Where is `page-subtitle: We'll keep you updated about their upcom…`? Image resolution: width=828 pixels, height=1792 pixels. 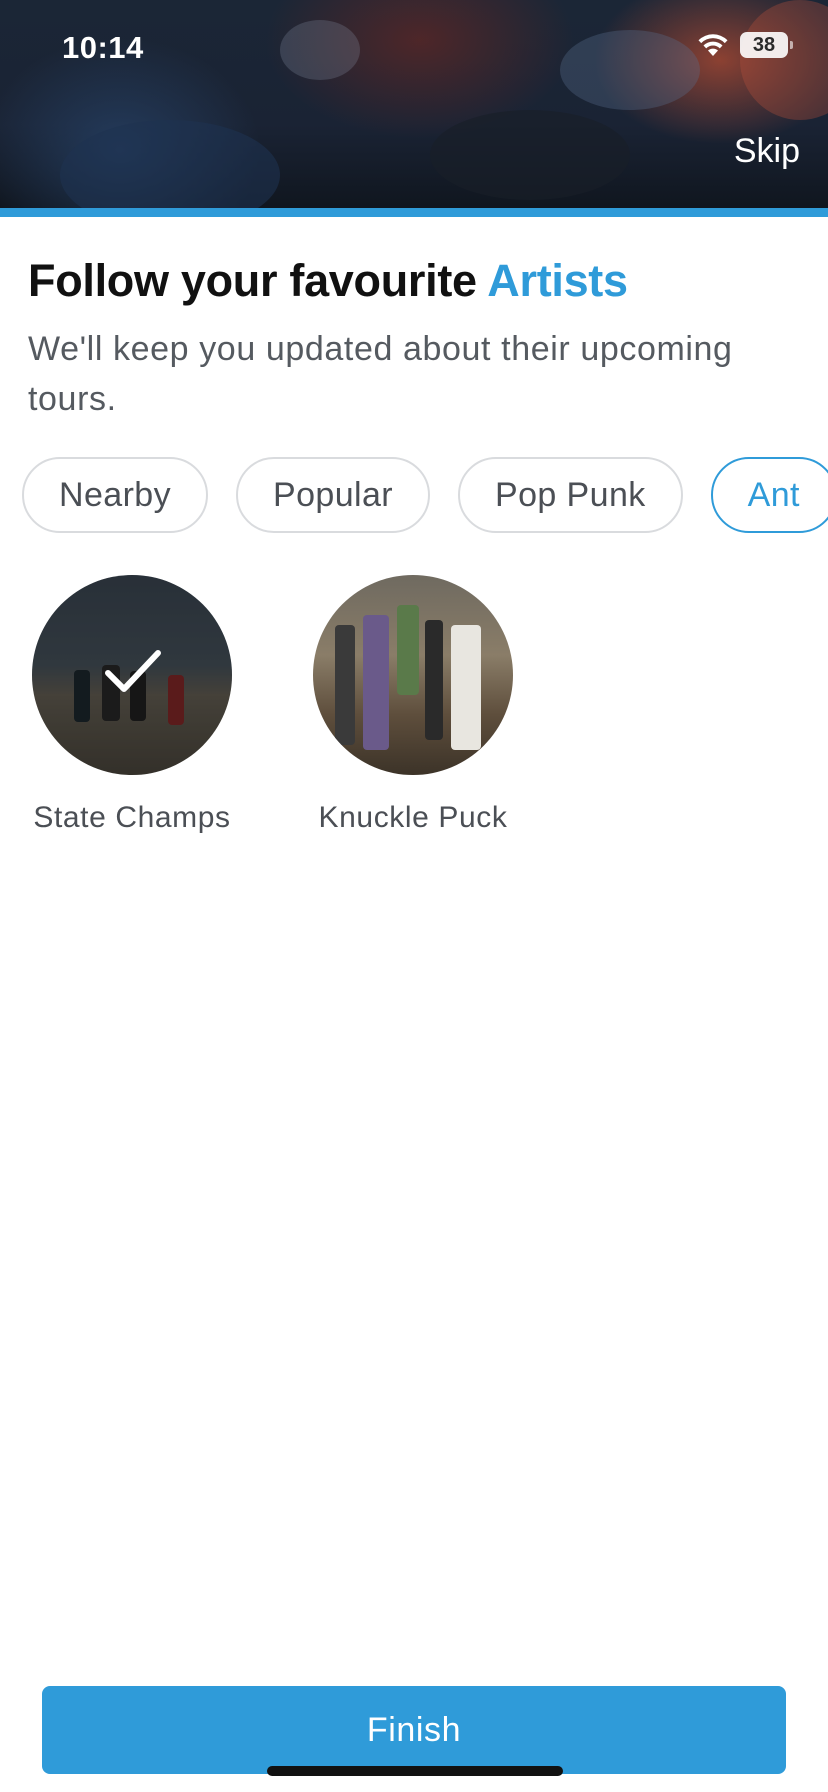 page-subtitle: We'll keep you updated about their upcom… is located at coordinates (380, 374).